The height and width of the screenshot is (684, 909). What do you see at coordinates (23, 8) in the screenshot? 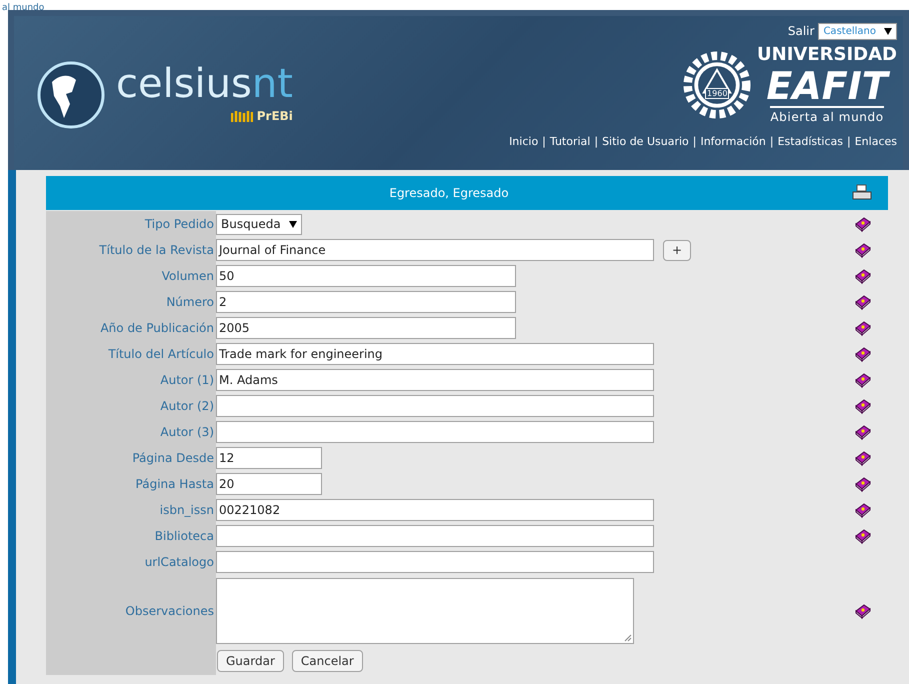
I see `cut-off-text: al mundo` at bounding box center [23, 8].